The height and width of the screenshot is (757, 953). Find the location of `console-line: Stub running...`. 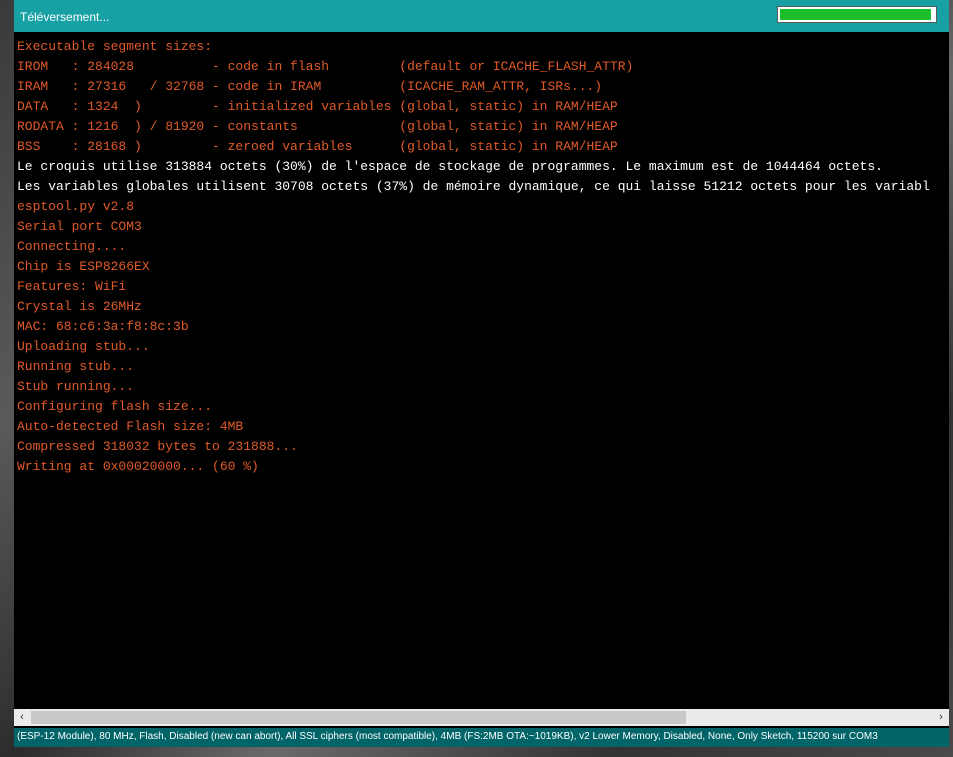

console-line: Stub running... is located at coordinates (76, 386).